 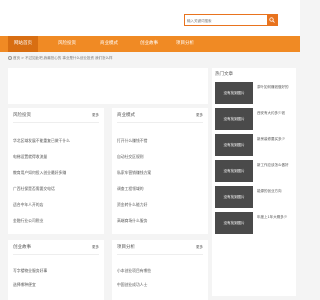 What do you see at coordinates (22, 247) in the screenshot?
I see `panel-title: 创业故事` at bounding box center [22, 247].